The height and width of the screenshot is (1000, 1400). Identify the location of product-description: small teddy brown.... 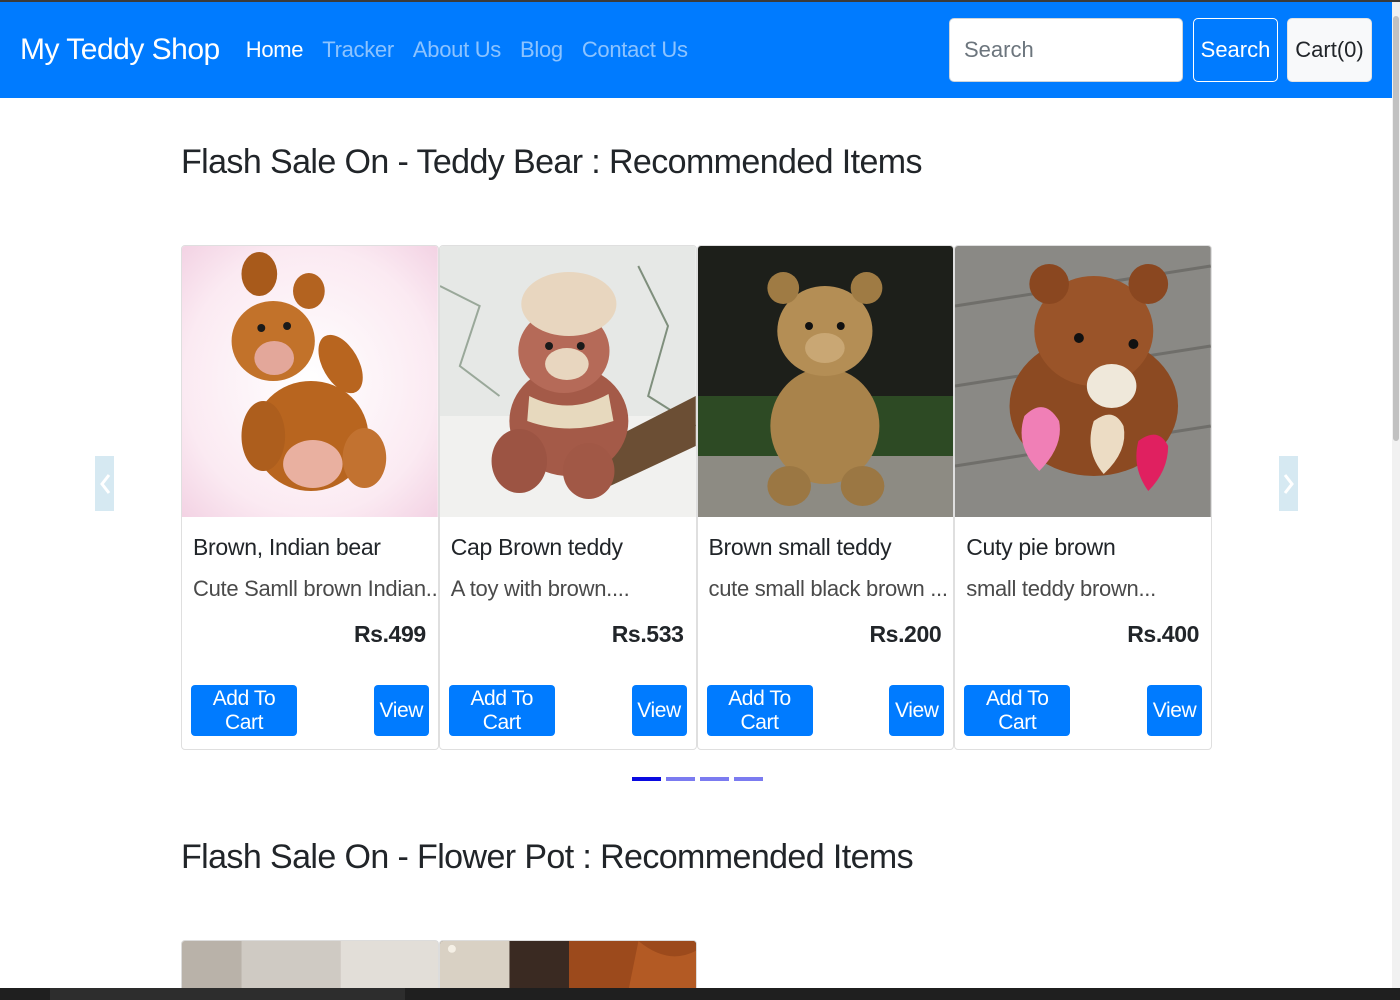
(1061, 588).